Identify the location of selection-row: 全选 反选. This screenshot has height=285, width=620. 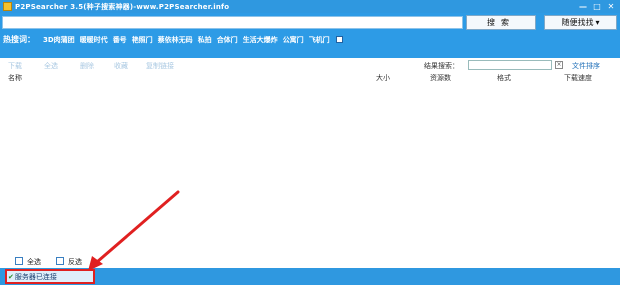
(310, 261).